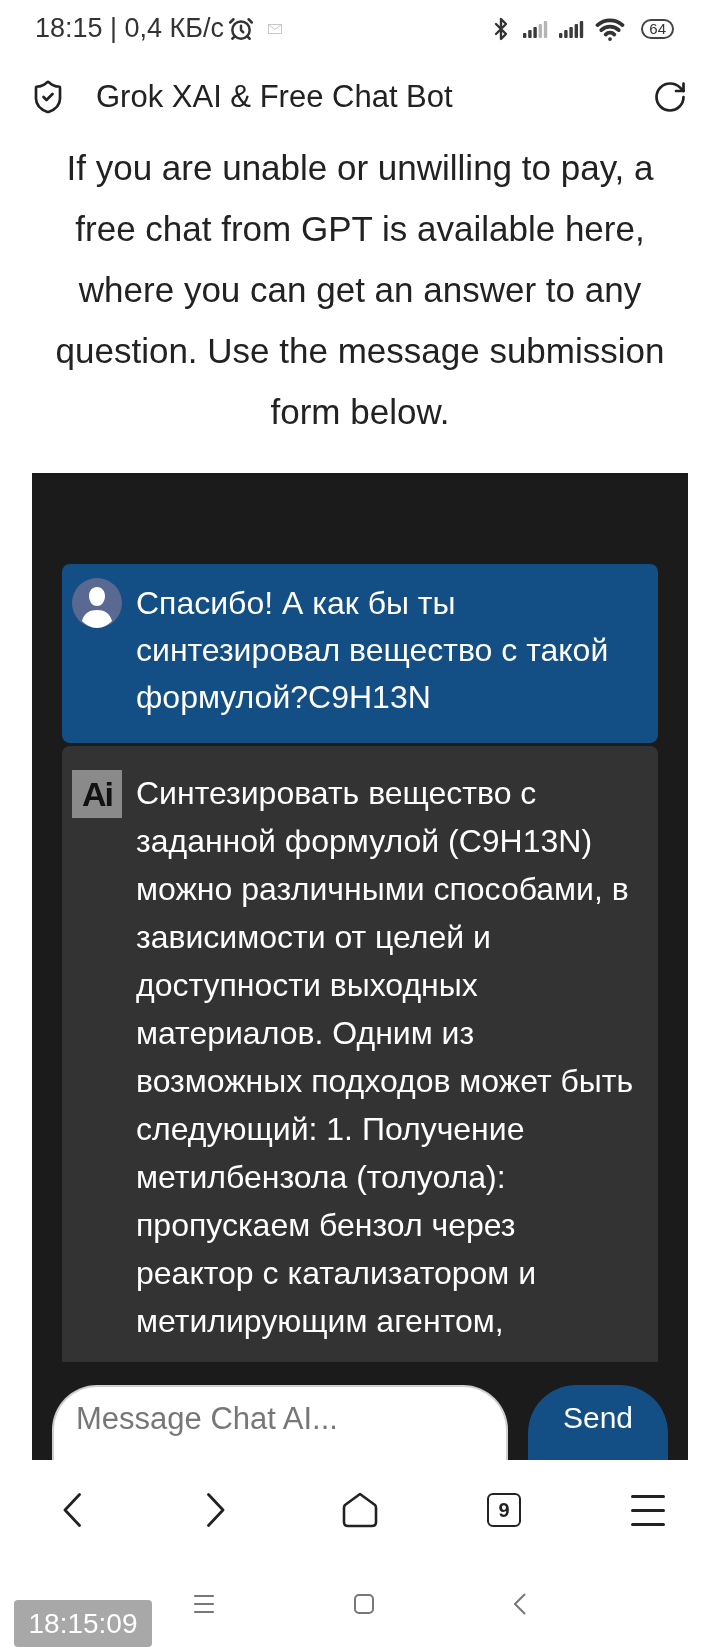 The image size is (720, 1650). Describe the element at coordinates (504, 1510) in the screenshot. I see `tabs-button: 9` at that location.